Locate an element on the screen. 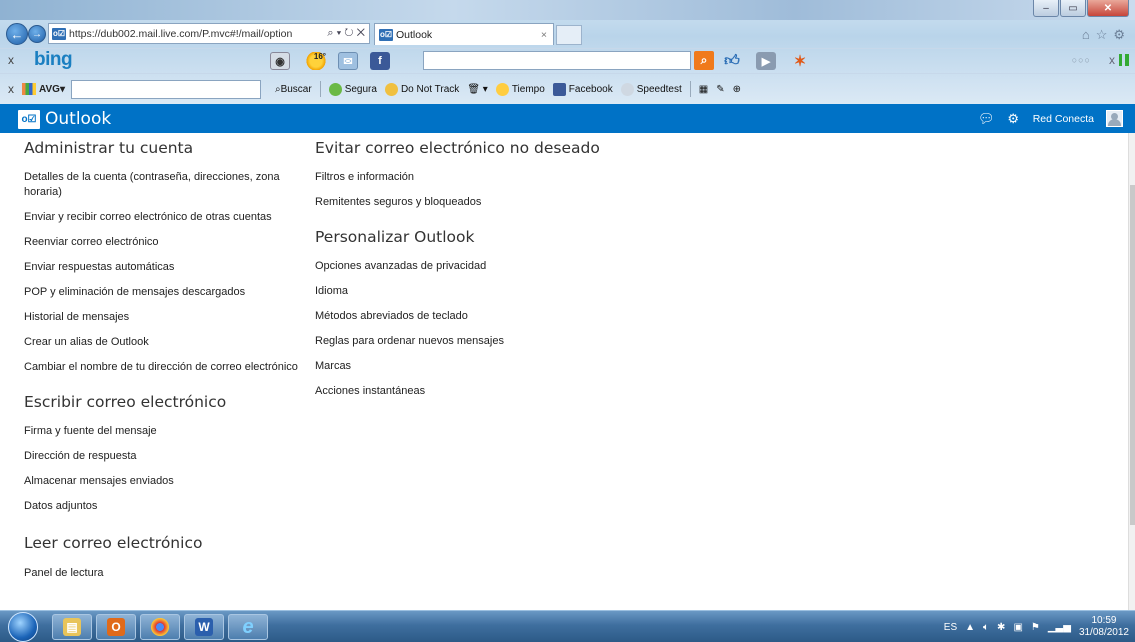 The height and width of the screenshot is (642, 1135). taskbar-outlook: O is located at coordinates (116, 627).